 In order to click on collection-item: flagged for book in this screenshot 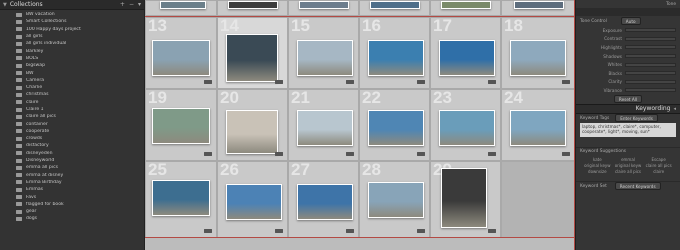, I will do `click(72, 204)`.